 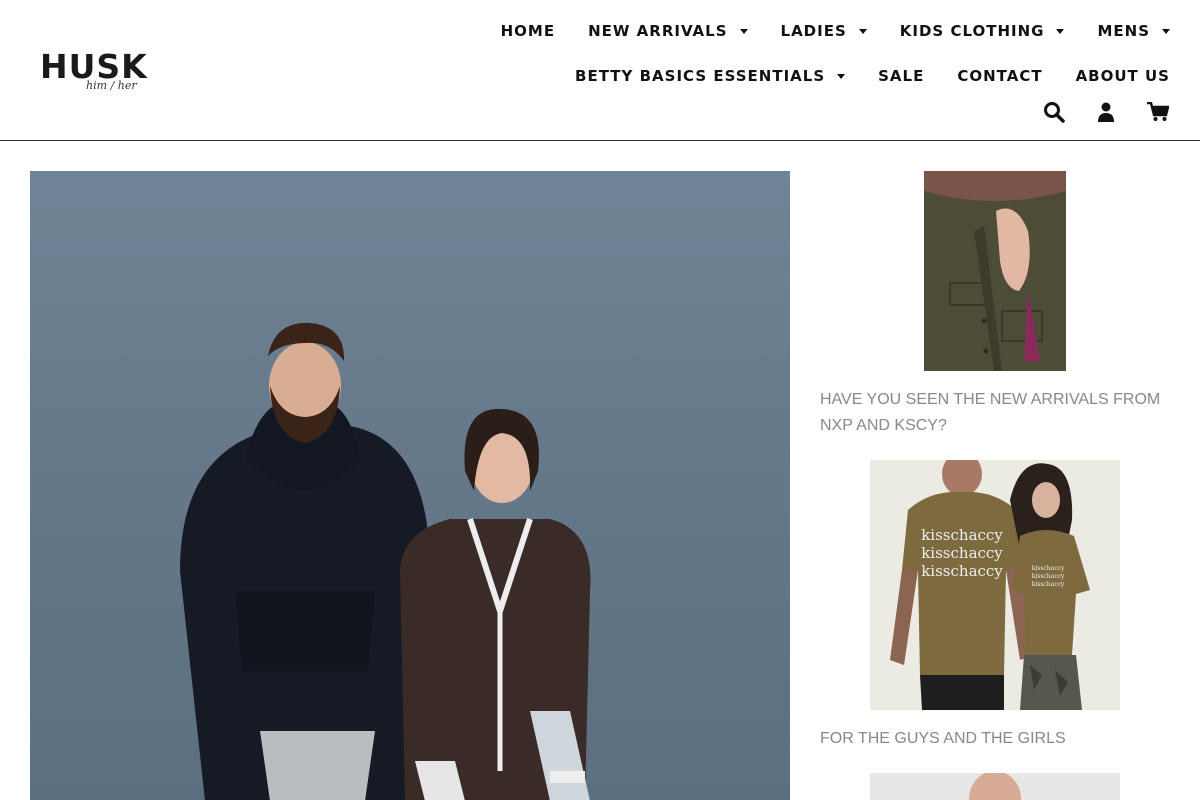 I want to click on search-icon, so click(x=1054, y=112).